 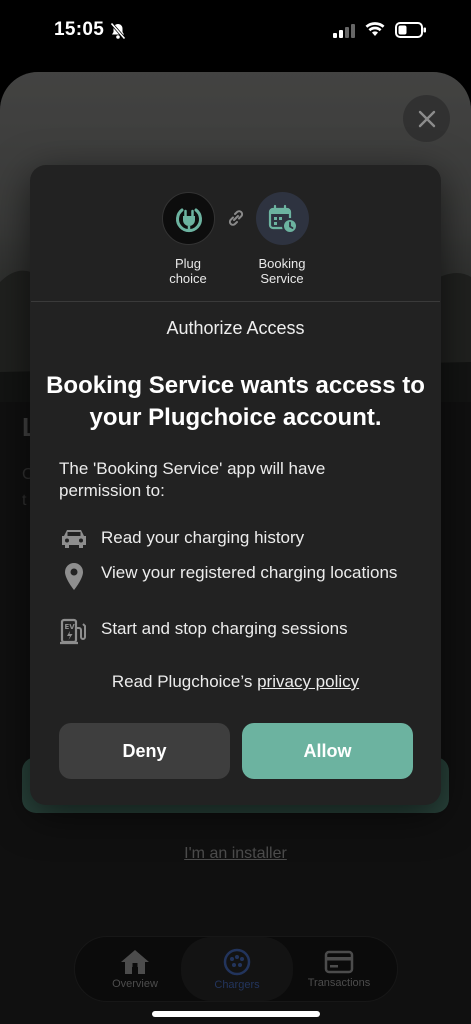 I want to click on permission-text: Read your charging history, so click(x=203, y=537).